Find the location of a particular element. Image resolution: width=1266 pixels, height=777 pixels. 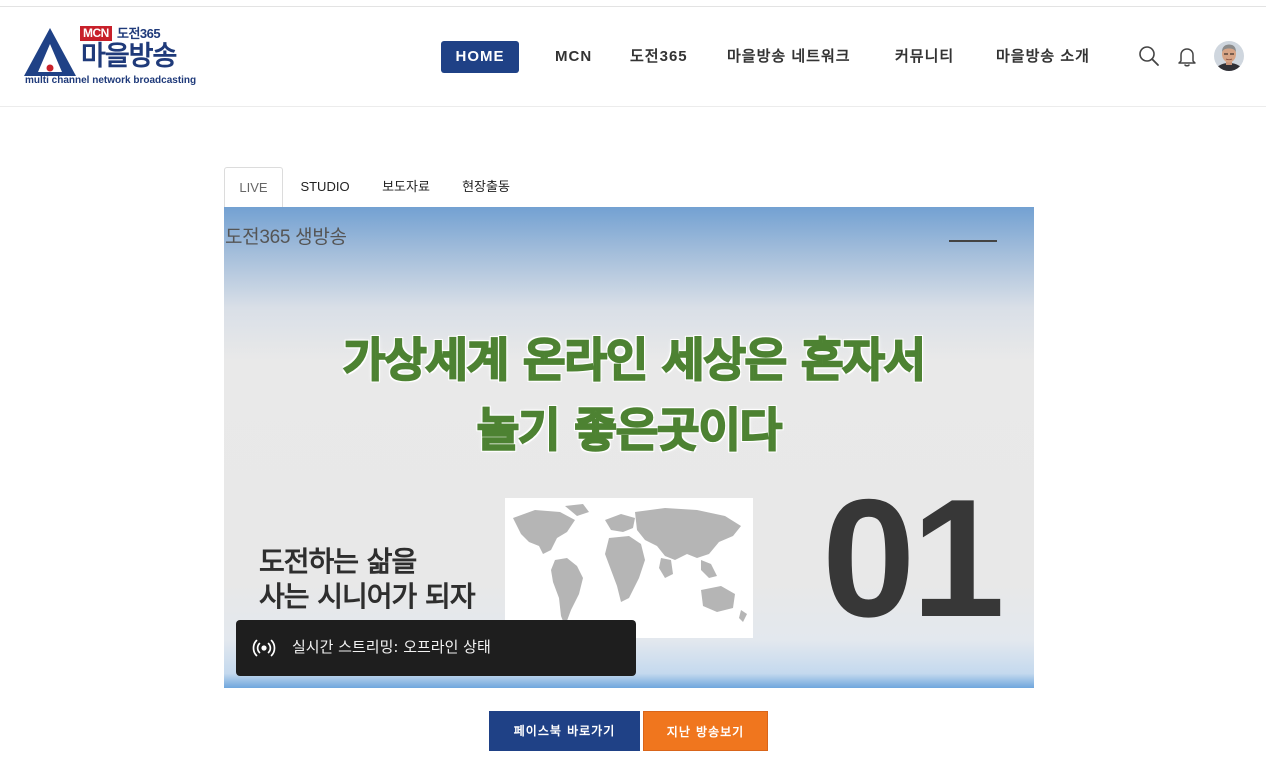

nav-item-network: 마을방송 네트워크 is located at coordinates (789, 57).